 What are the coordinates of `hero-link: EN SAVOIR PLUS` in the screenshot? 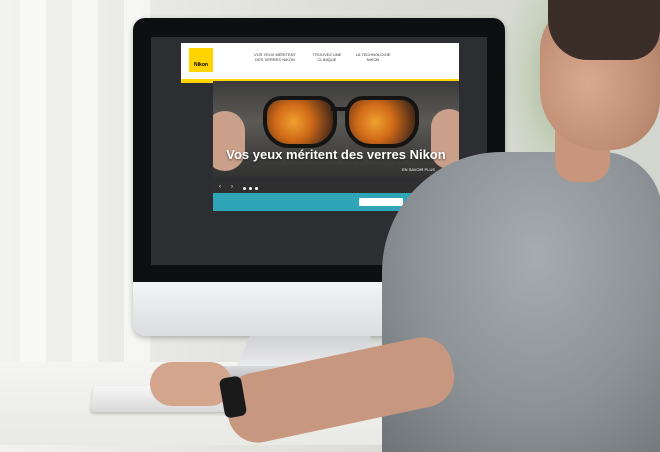 It's located at (418, 169).